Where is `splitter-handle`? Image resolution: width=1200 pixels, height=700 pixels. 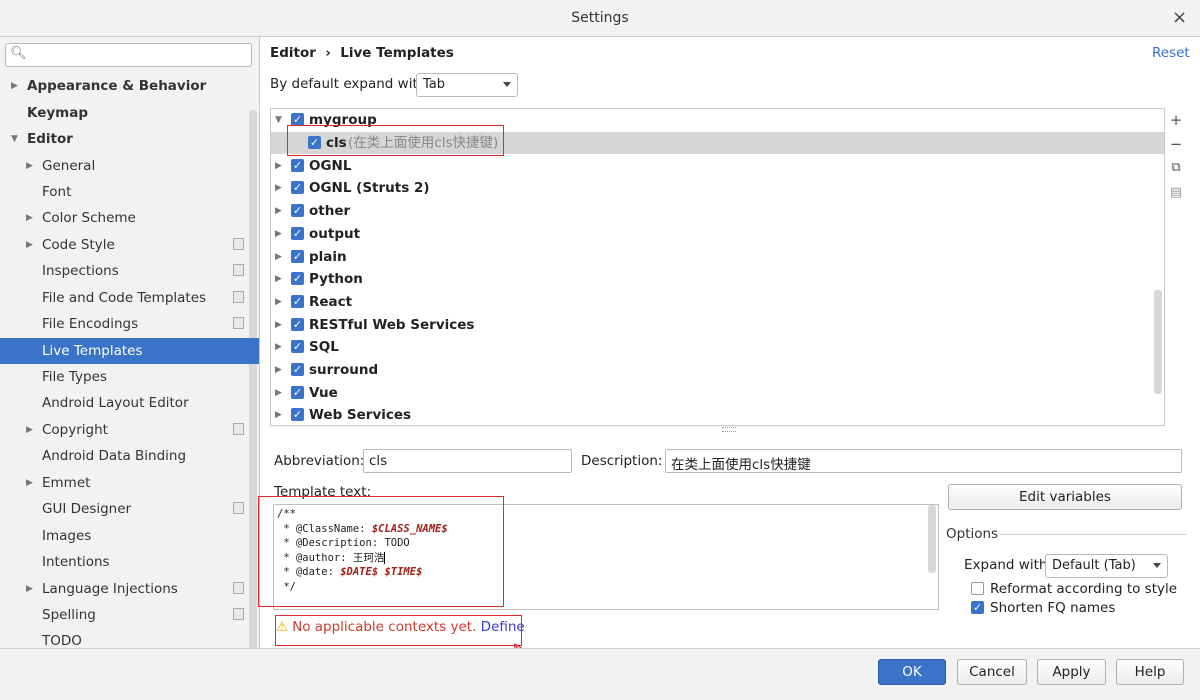
splitter-handle is located at coordinates (729, 429).